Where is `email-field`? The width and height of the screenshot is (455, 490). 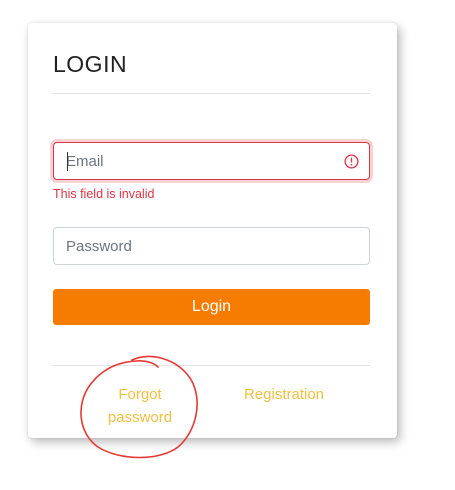 email-field is located at coordinates (211, 161).